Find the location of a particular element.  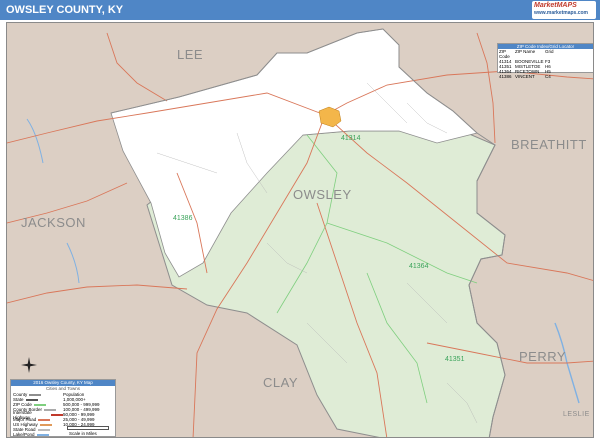

county-label-clay: CLAY is located at coordinates (280, 382).